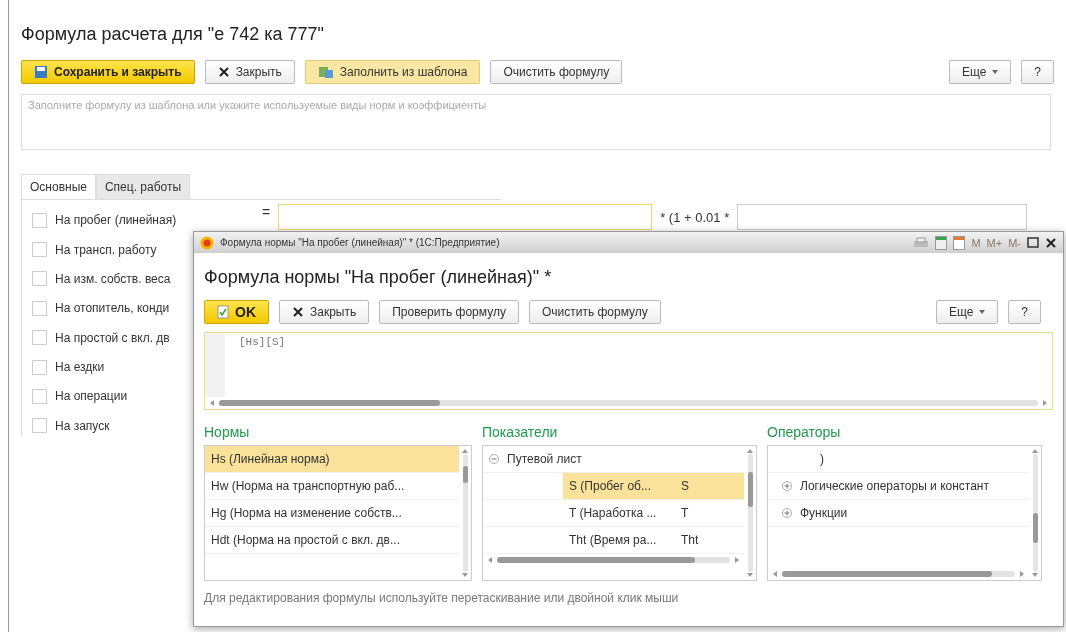 Image resolution: width=1066 pixels, height=632 pixels. What do you see at coordinates (106, 249) in the screenshot?
I see `checkbox-label: На трансп. работу` at bounding box center [106, 249].